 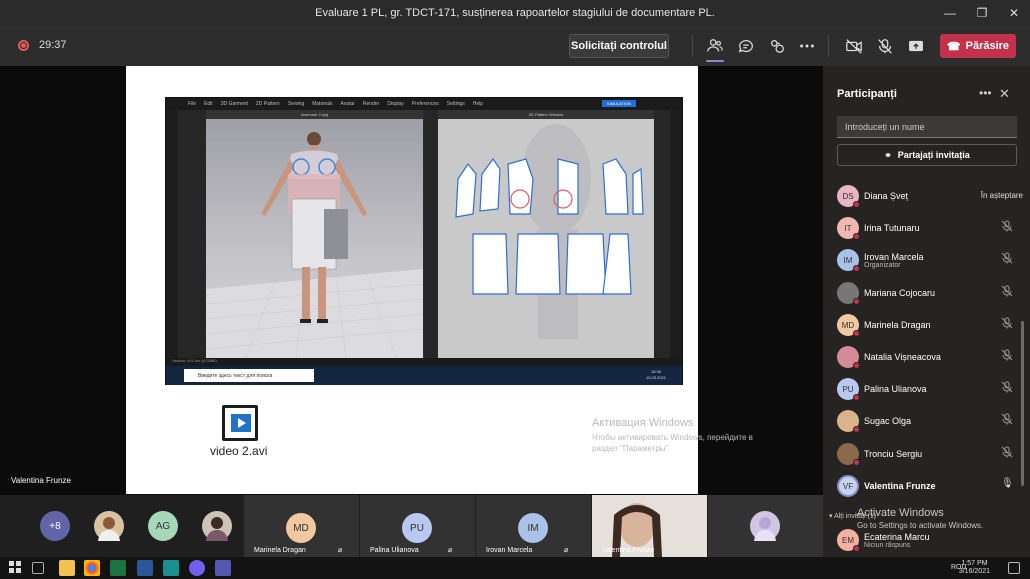 I want to click on participant-subtitle: Niciun răspuns, so click(x=887, y=545).